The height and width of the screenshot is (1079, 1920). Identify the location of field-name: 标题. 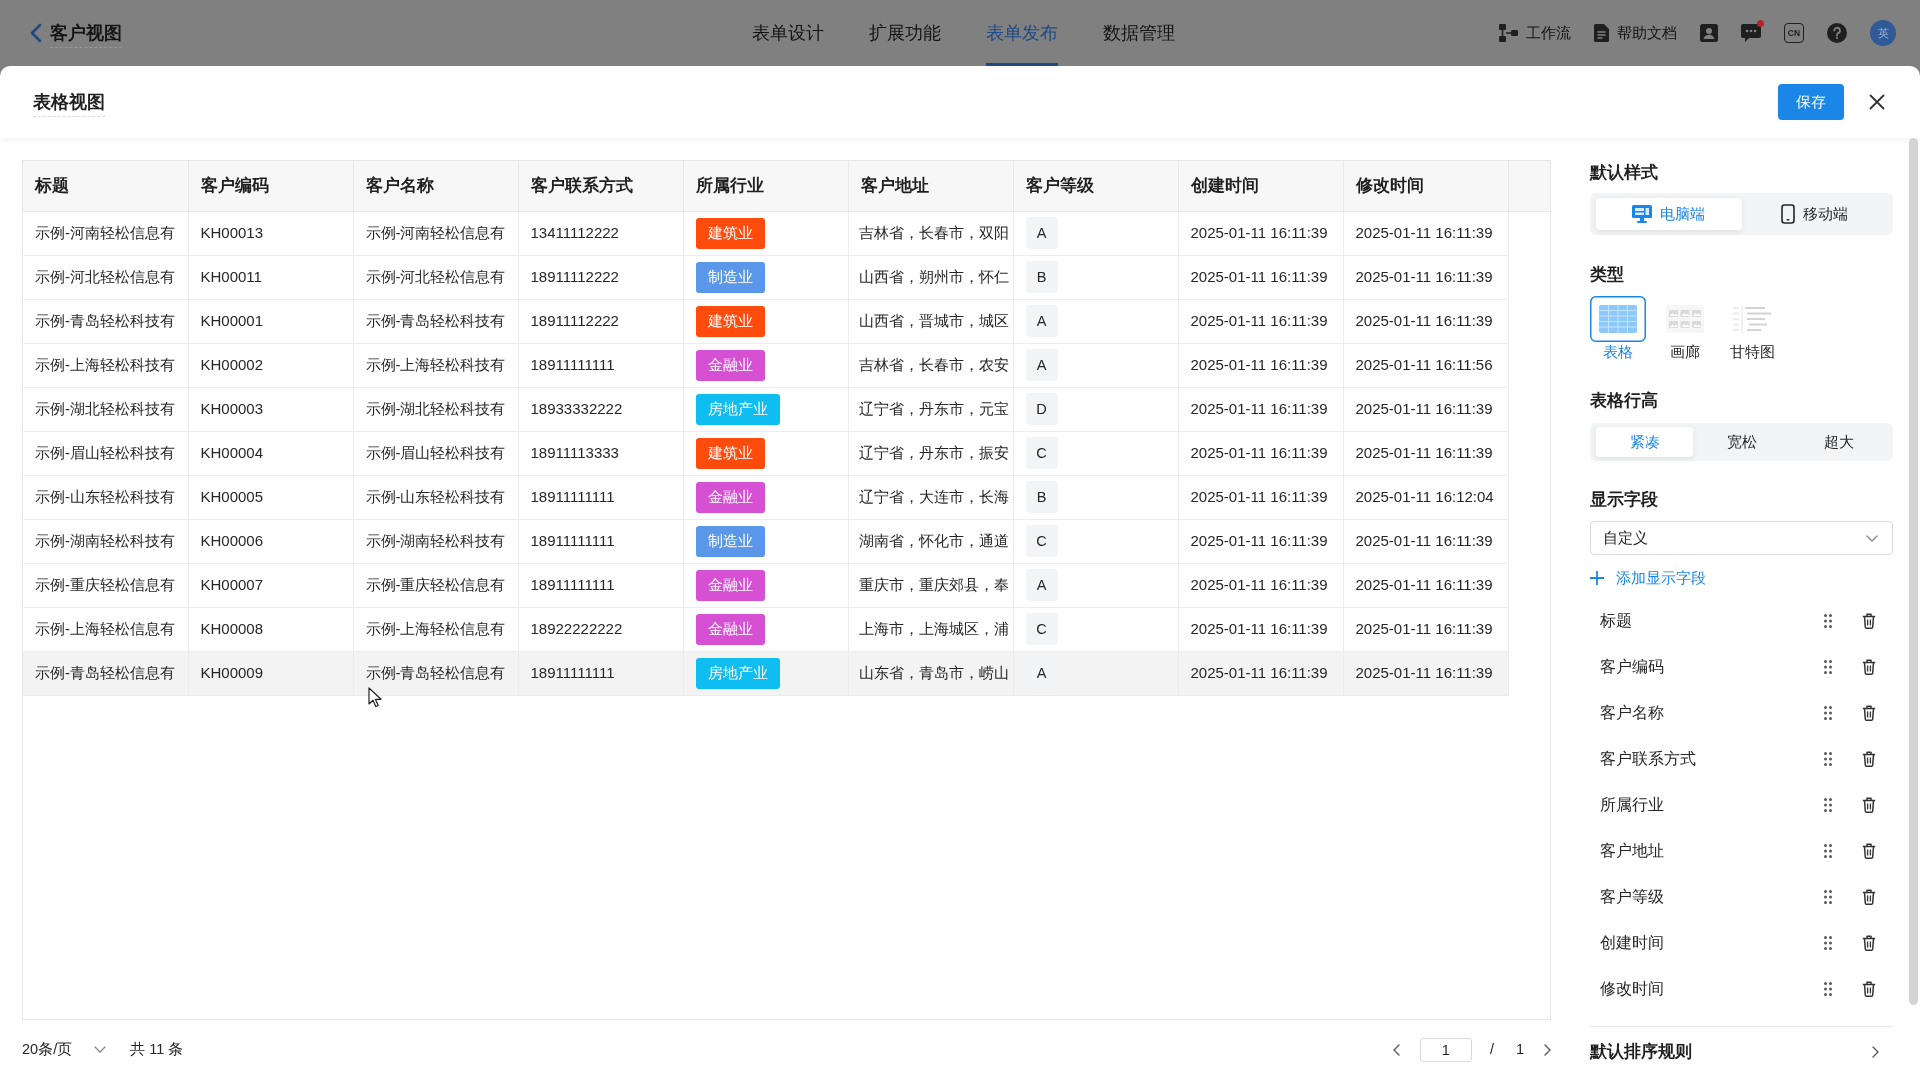
(1616, 621).